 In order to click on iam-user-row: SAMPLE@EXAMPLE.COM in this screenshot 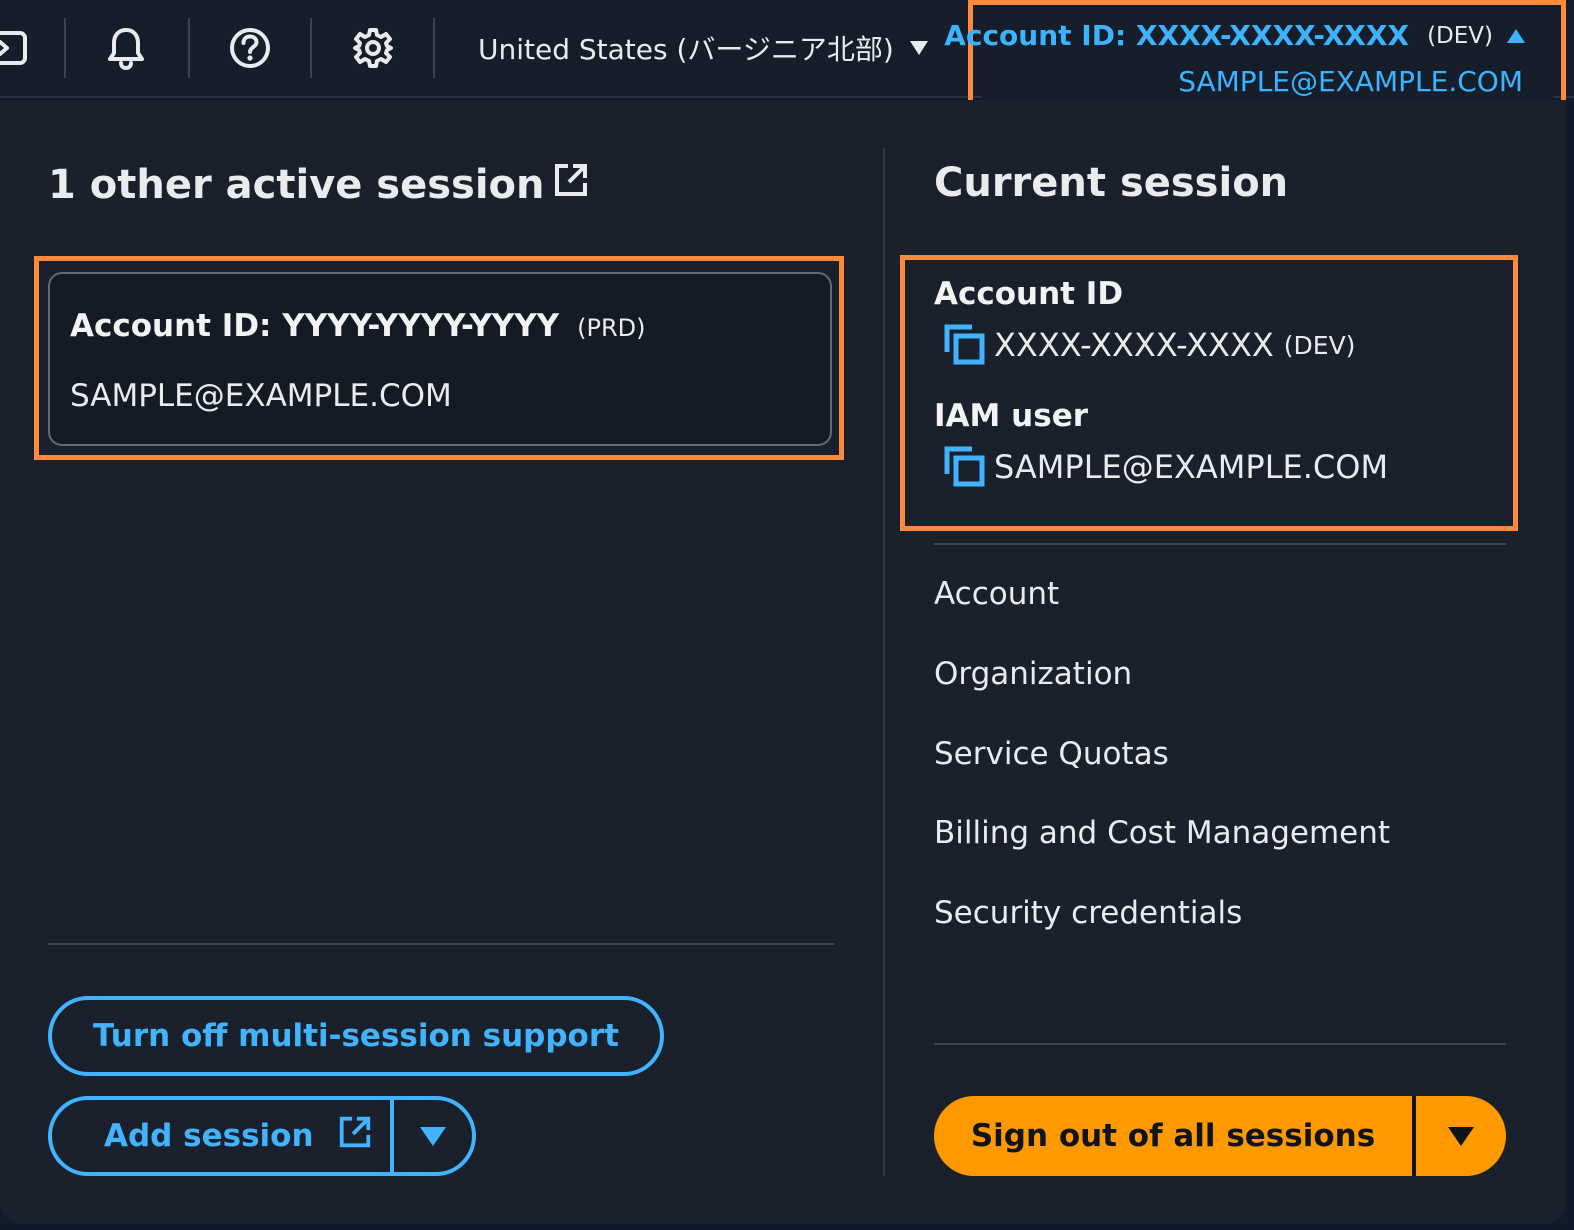, I will do `click(1165, 467)`.